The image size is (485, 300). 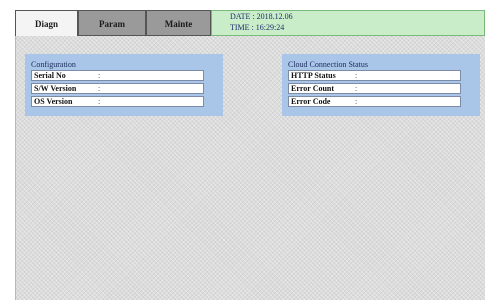 What do you see at coordinates (374, 101) in the screenshot?
I see `error-code-row: Error Code :` at bounding box center [374, 101].